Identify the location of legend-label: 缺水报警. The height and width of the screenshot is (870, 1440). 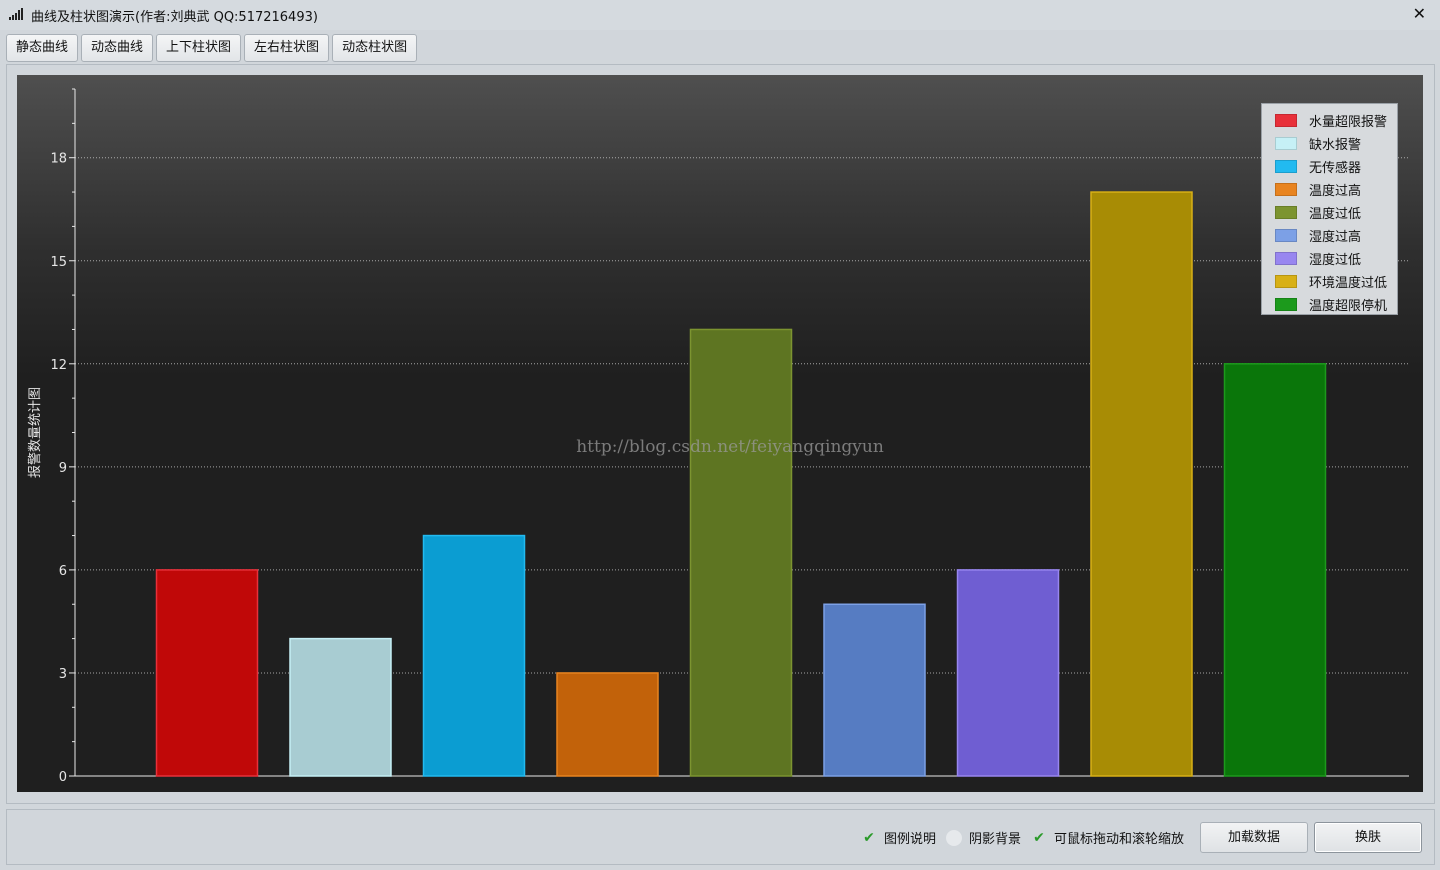
(1335, 145).